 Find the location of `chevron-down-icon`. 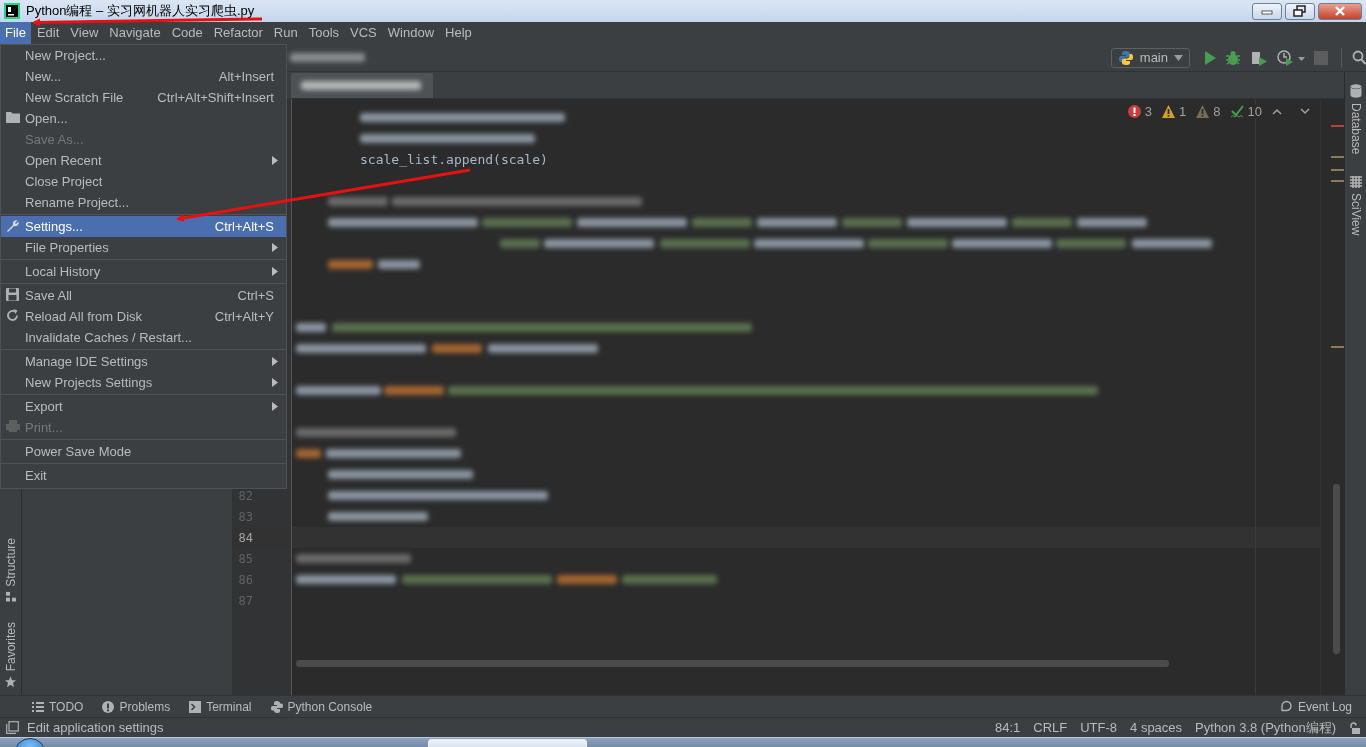

chevron-down-icon is located at coordinates (1305, 111).